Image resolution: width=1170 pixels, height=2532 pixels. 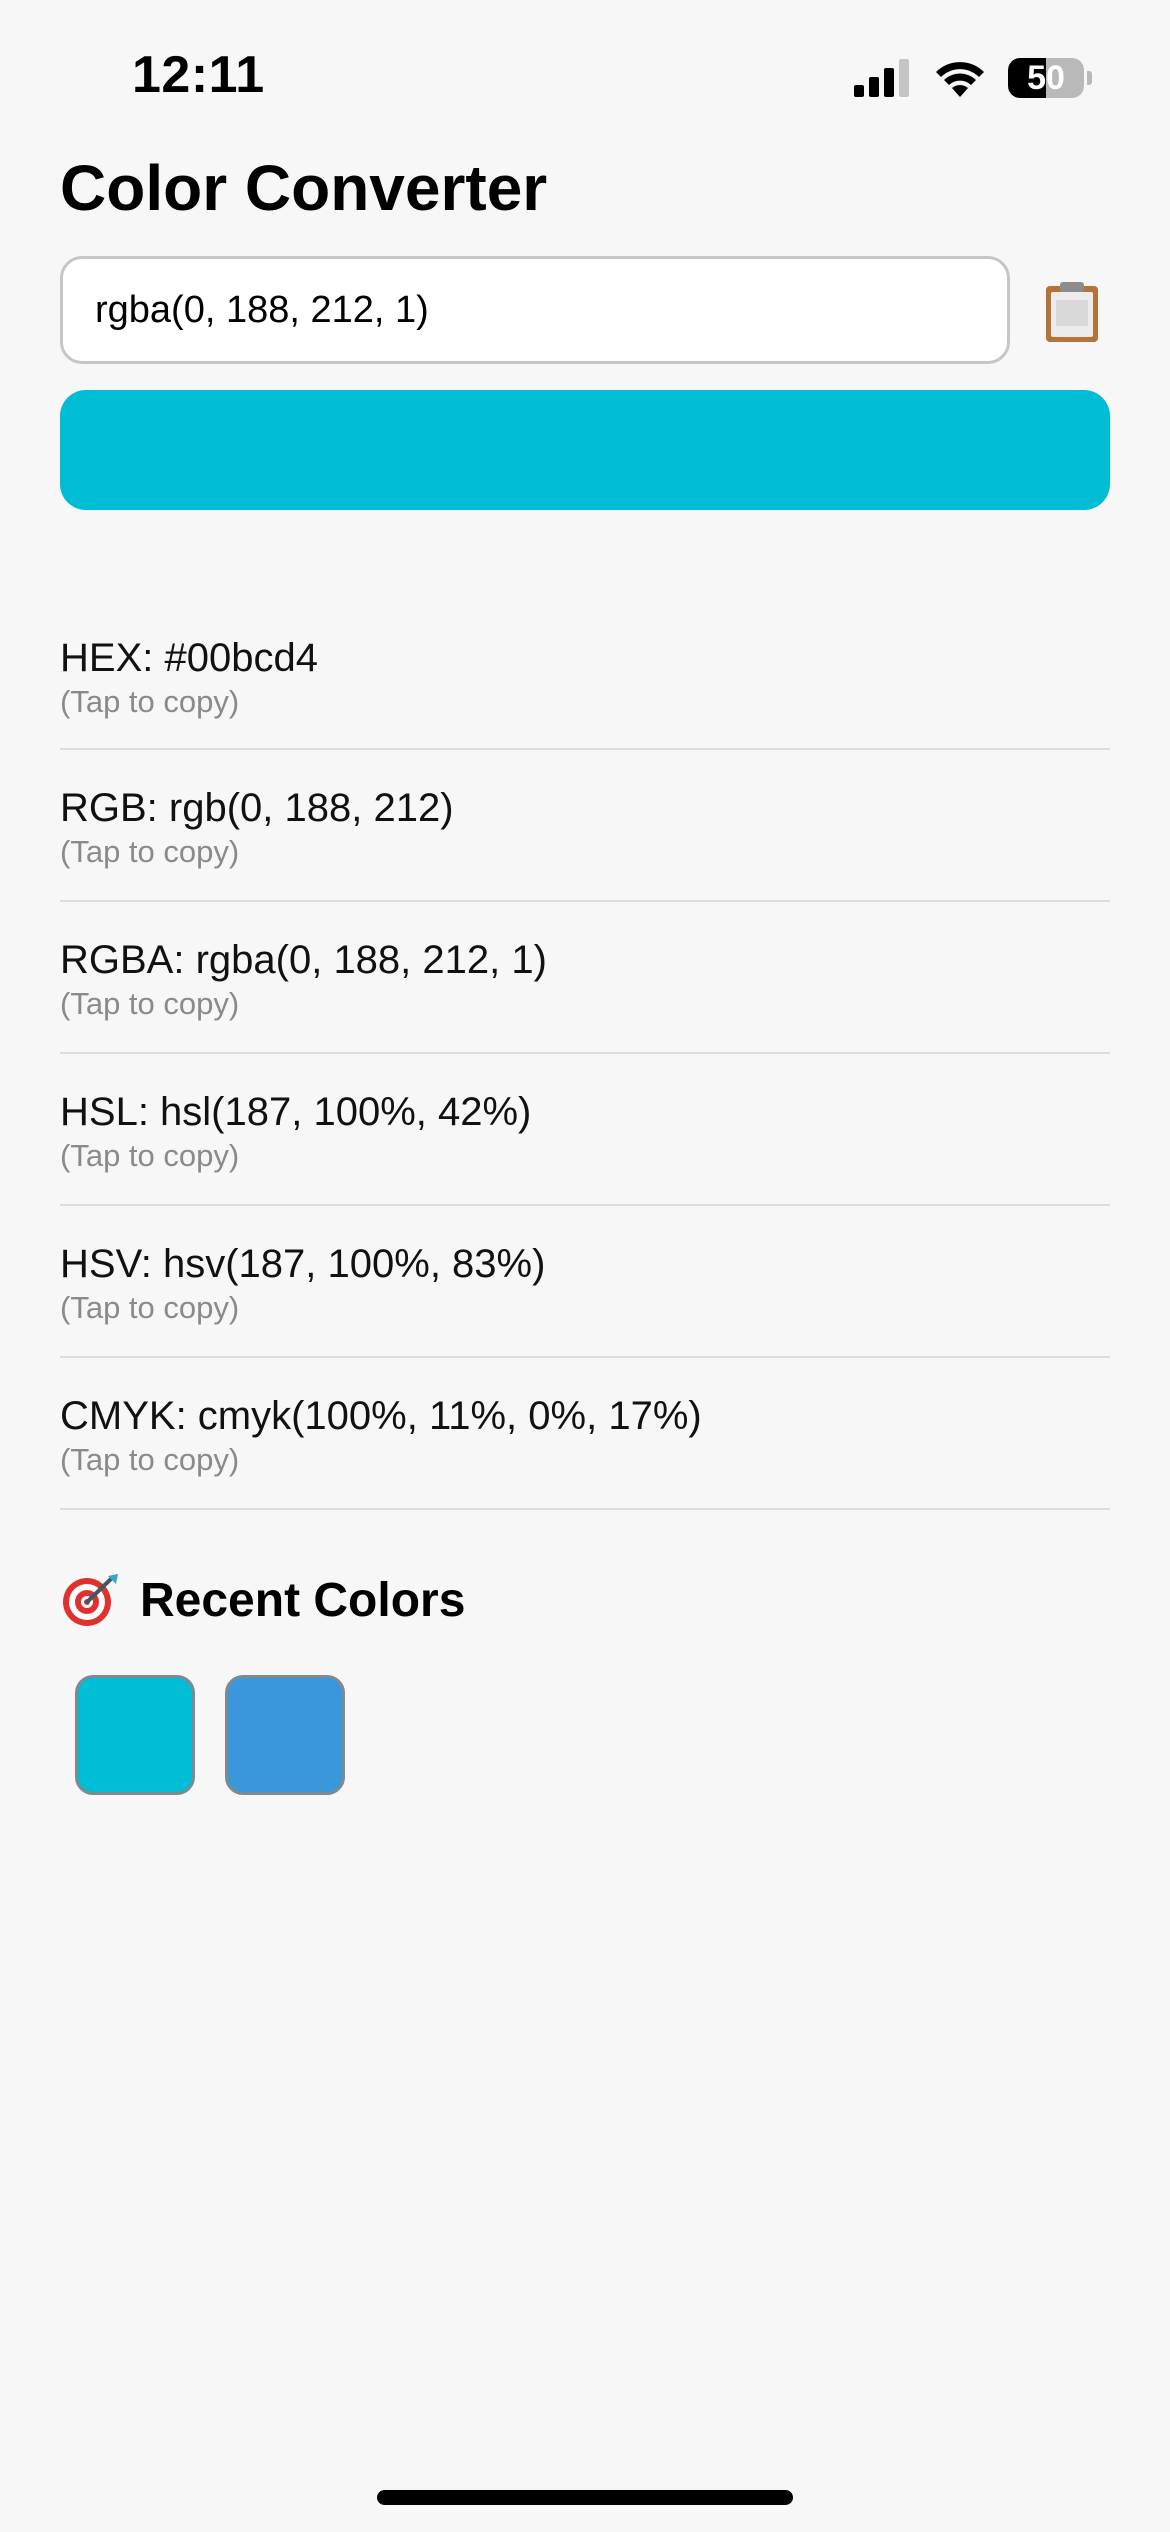 I want to click on format-value: CMYK: cmyk(100%, 11%, 0%, 17%), so click(x=381, y=1416).